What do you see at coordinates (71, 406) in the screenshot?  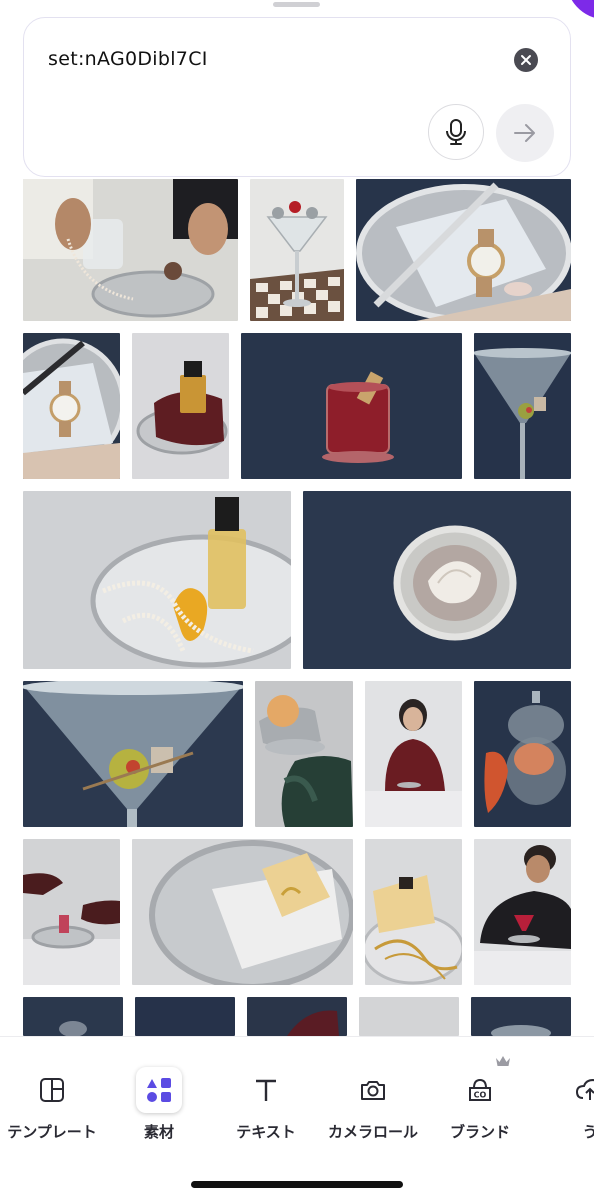 I see `photo-watch-on-silver-tray` at bounding box center [71, 406].